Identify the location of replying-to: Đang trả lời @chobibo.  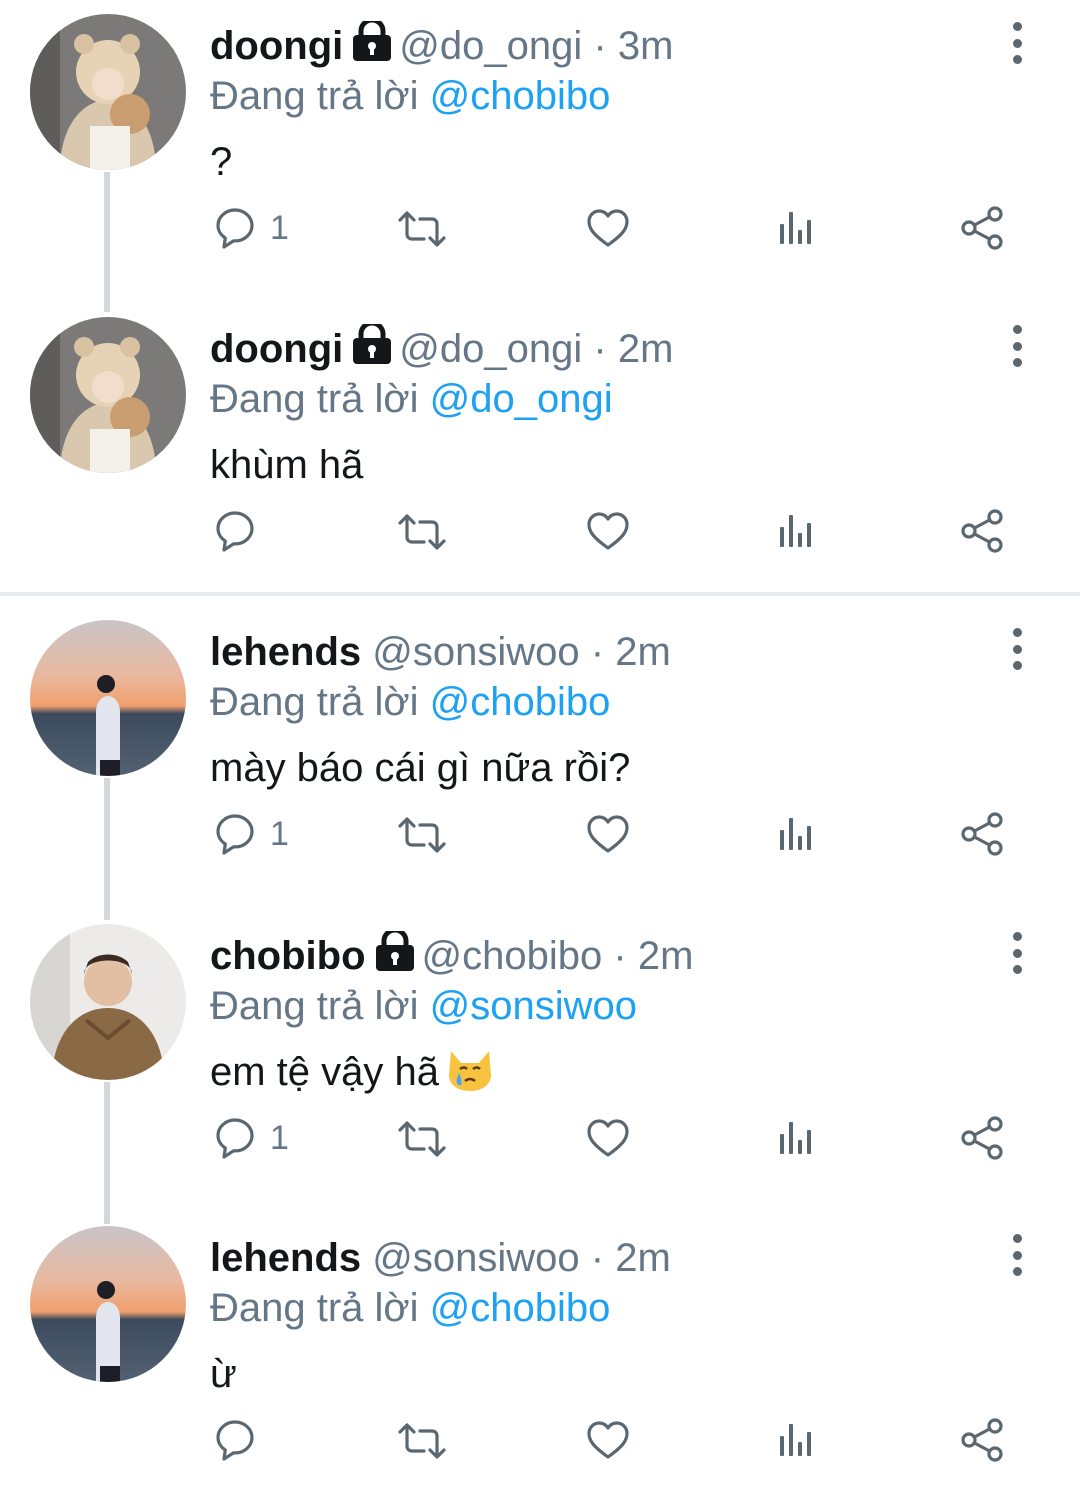
(410, 1308).